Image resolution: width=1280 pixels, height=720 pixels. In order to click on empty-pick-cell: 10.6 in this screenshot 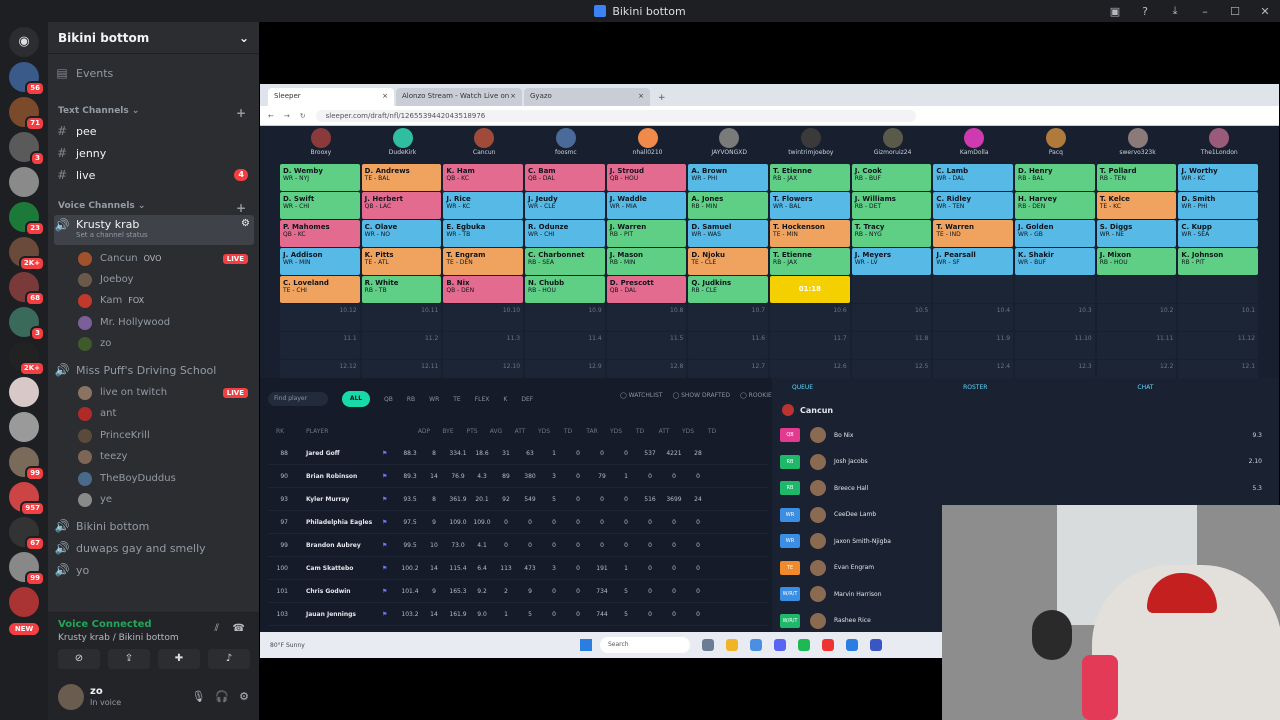, I will do `click(810, 317)`.